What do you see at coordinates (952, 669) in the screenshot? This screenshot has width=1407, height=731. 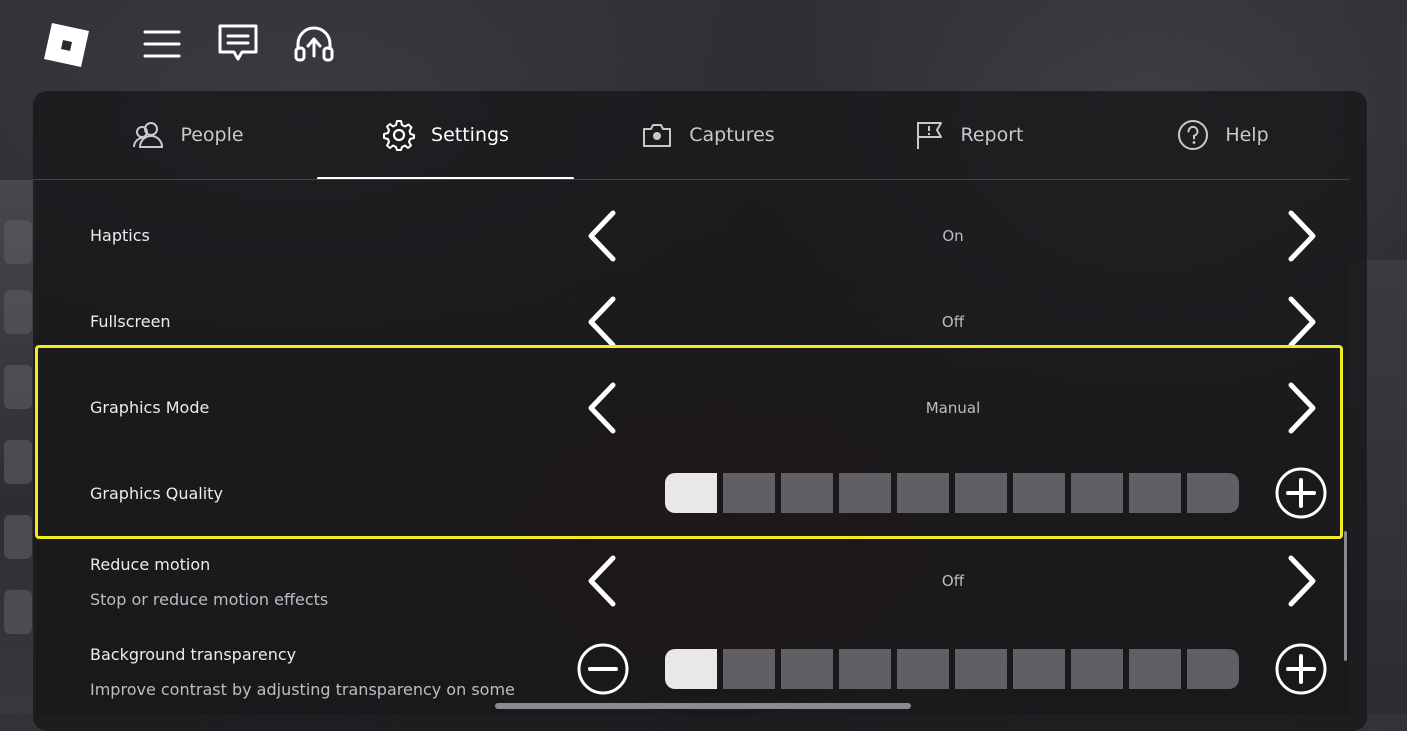 I see `background-transparency-slider` at bounding box center [952, 669].